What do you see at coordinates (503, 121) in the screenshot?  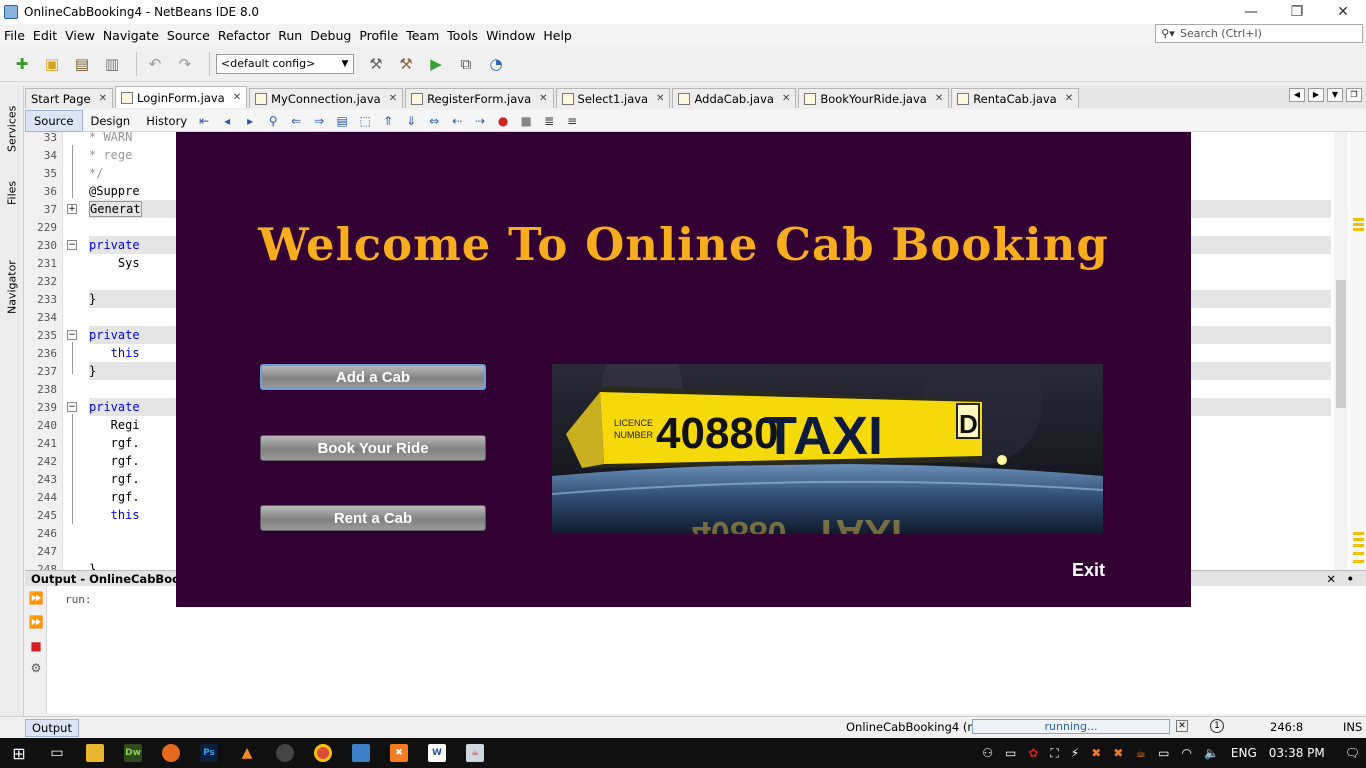 I see `record-macro-icon: ●` at bounding box center [503, 121].